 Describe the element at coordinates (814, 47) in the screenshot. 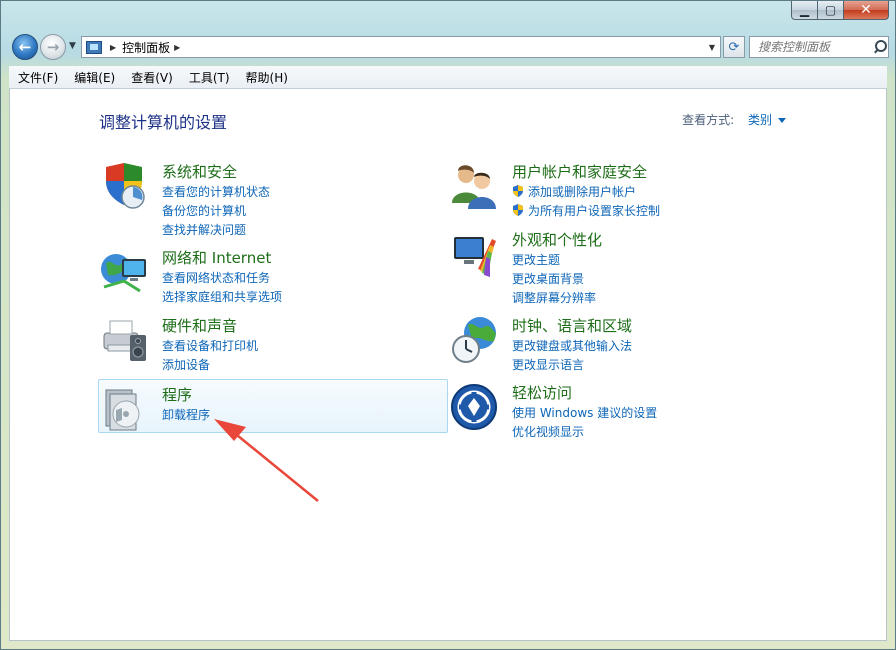

I see `search-input` at that location.